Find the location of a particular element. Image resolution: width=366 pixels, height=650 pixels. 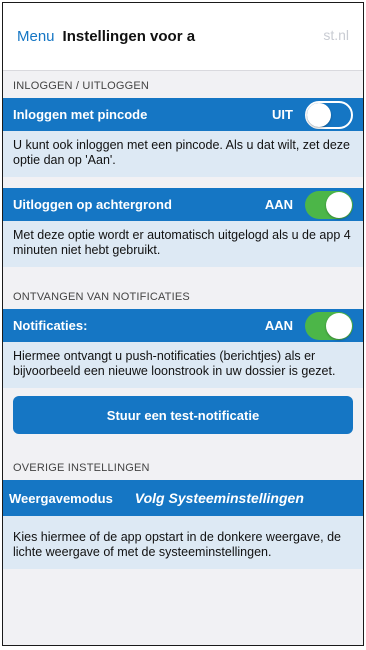

background-logout-toggle is located at coordinates (329, 204).